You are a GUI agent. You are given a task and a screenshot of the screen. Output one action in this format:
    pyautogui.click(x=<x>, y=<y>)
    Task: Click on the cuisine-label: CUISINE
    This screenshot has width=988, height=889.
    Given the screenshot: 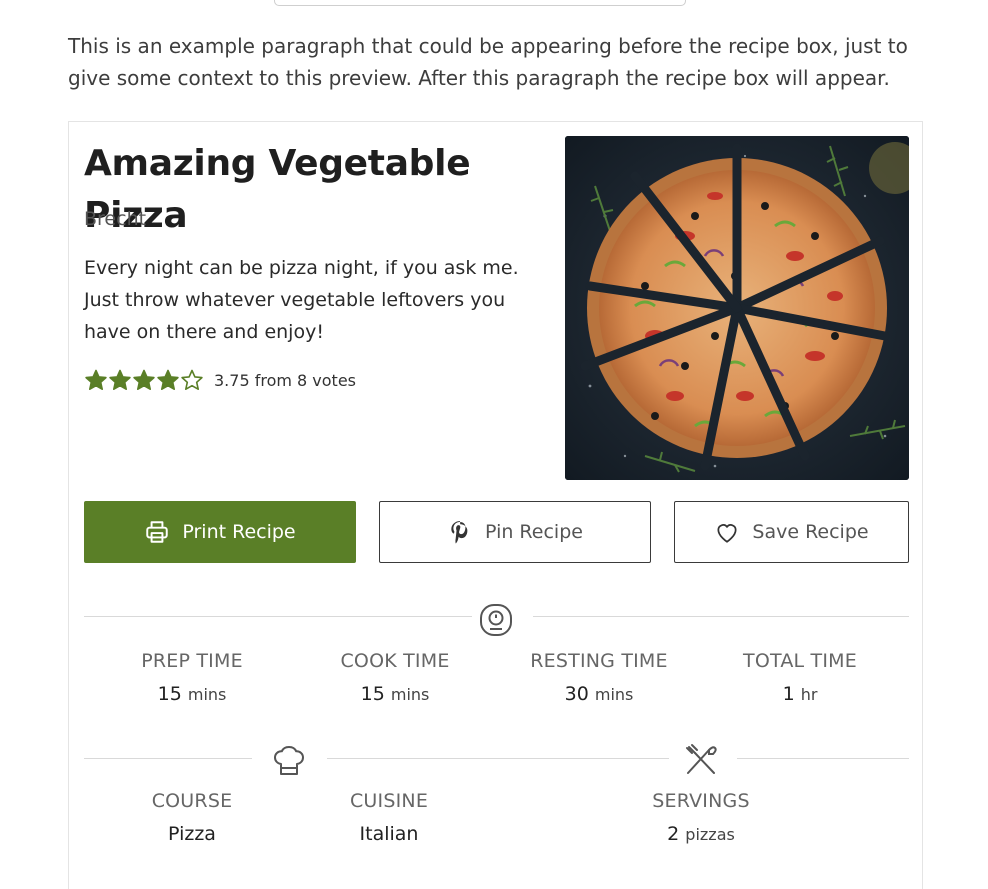 What is the action you would take?
    pyautogui.click(x=389, y=801)
    